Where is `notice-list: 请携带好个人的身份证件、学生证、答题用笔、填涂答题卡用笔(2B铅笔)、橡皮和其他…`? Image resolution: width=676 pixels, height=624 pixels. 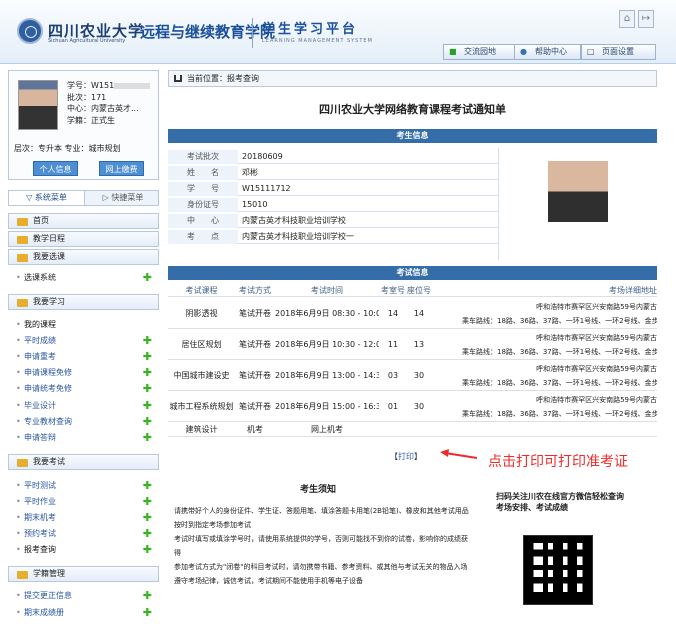 notice-list: 请携带好个人的身份证件、学生证、答题用笔、填涂答题卡用笔(2B铅笔)、橡皮和其他… is located at coordinates (324, 546).